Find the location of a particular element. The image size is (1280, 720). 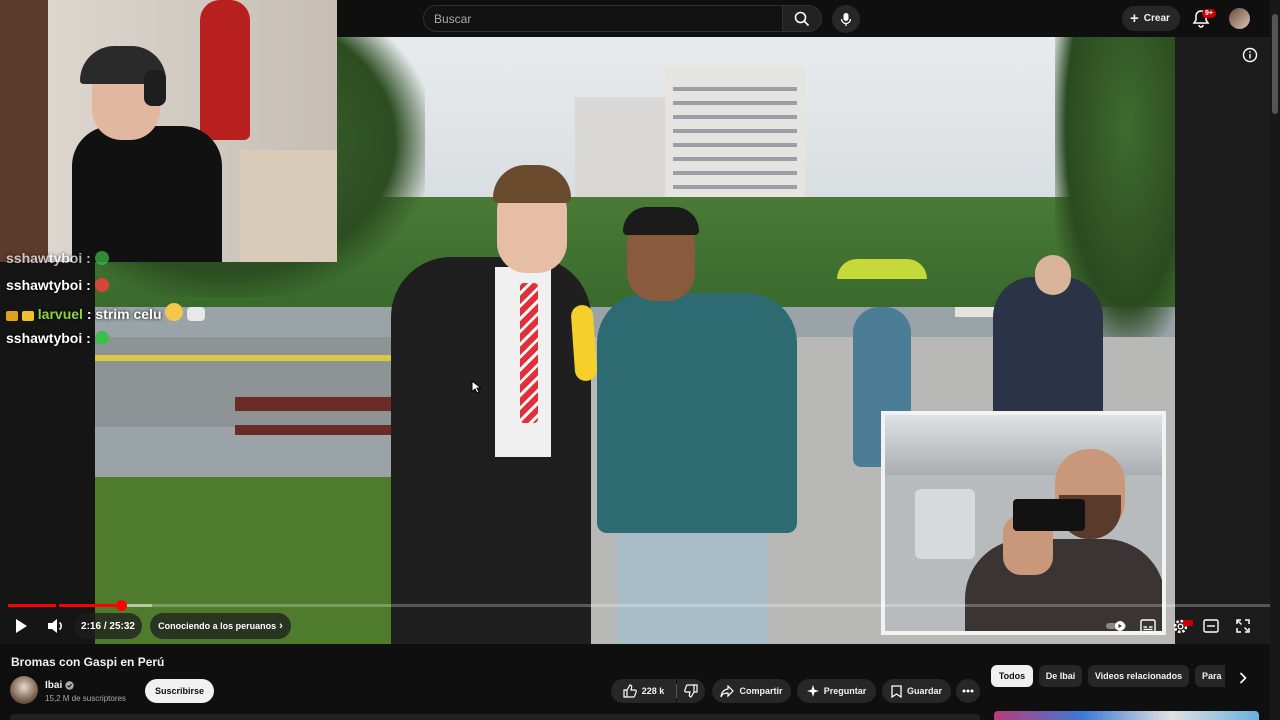

play-icon is located at coordinates (21, 626).